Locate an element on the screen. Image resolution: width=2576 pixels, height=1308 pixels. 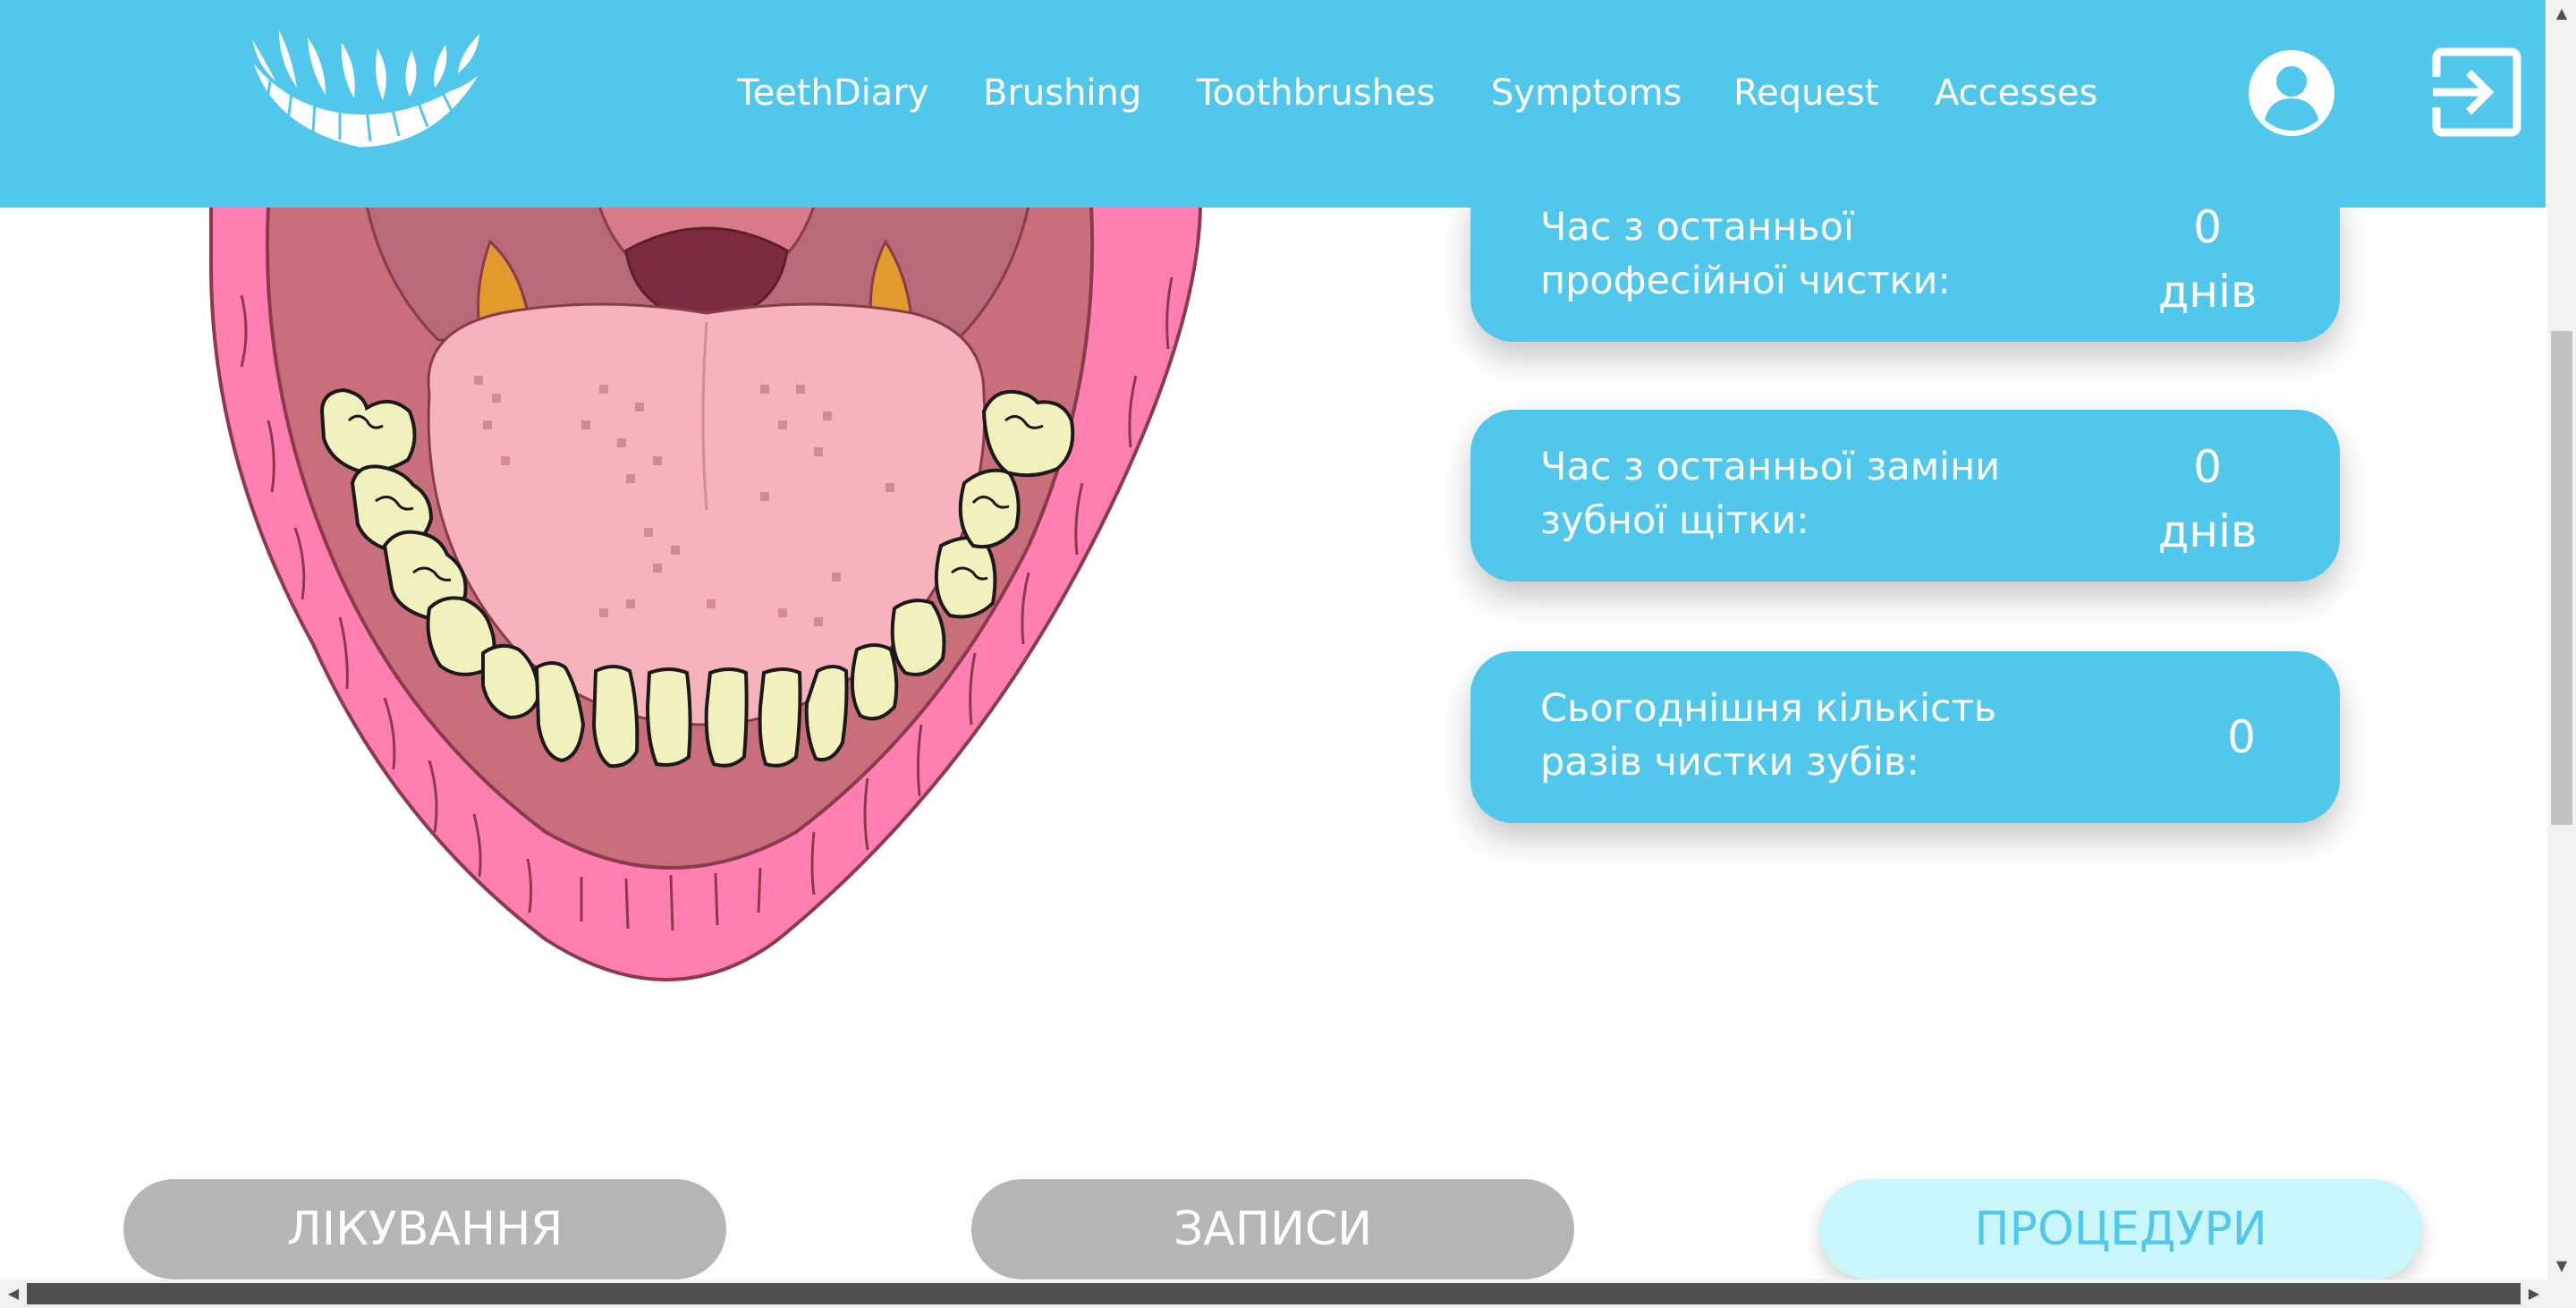
nav-accesses: Accesses is located at coordinates (2016, 93).